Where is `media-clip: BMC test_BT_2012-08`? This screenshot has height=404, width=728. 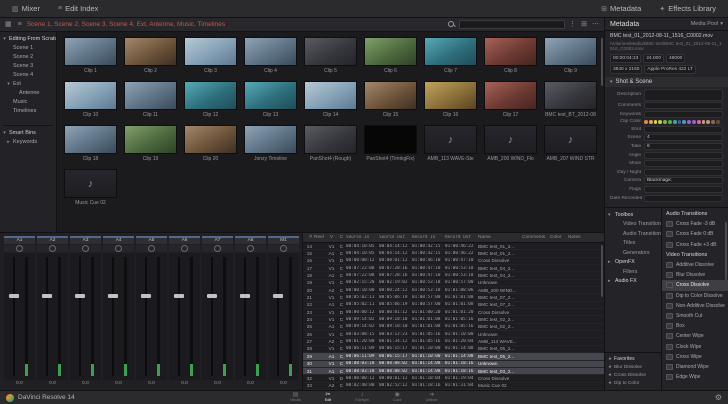 media-clip: BMC test_BT_2012-08 is located at coordinates (570, 99).